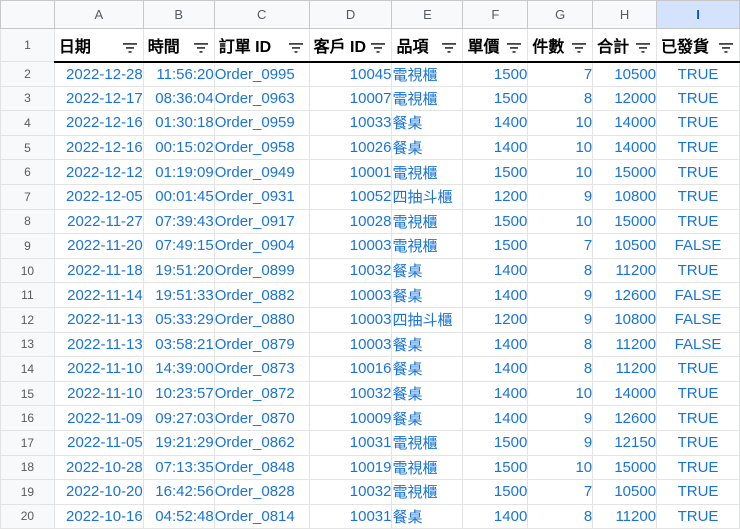  I want to click on column-header-h: H, so click(625, 14).